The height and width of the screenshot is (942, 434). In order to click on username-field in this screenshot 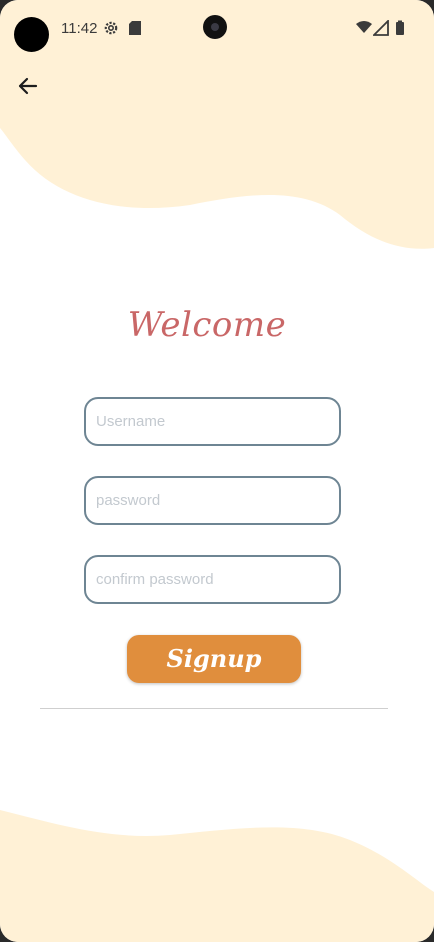, I will do `click(212, 421)`.